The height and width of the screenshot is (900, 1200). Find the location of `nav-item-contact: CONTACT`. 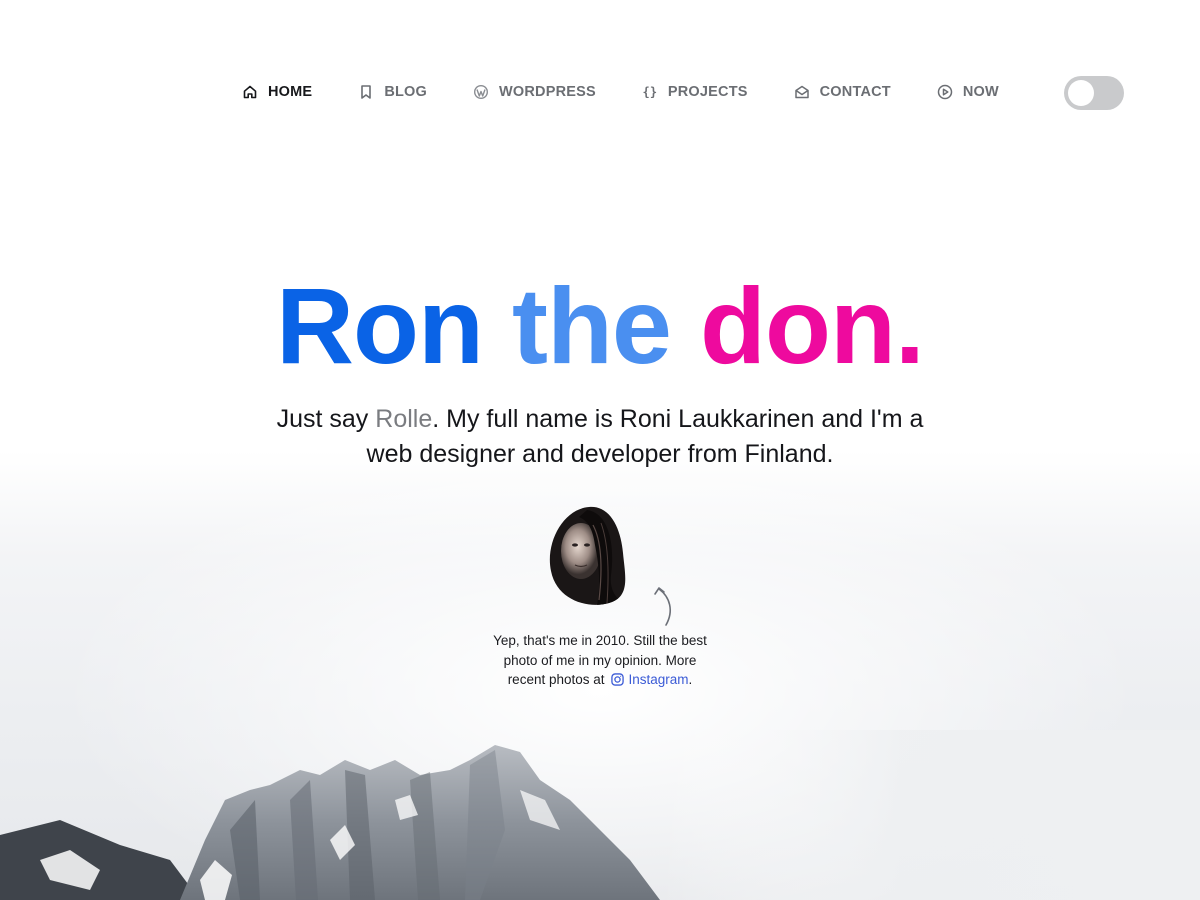

nav-item-contact: CONTACT is located at coordinates (842, 92).